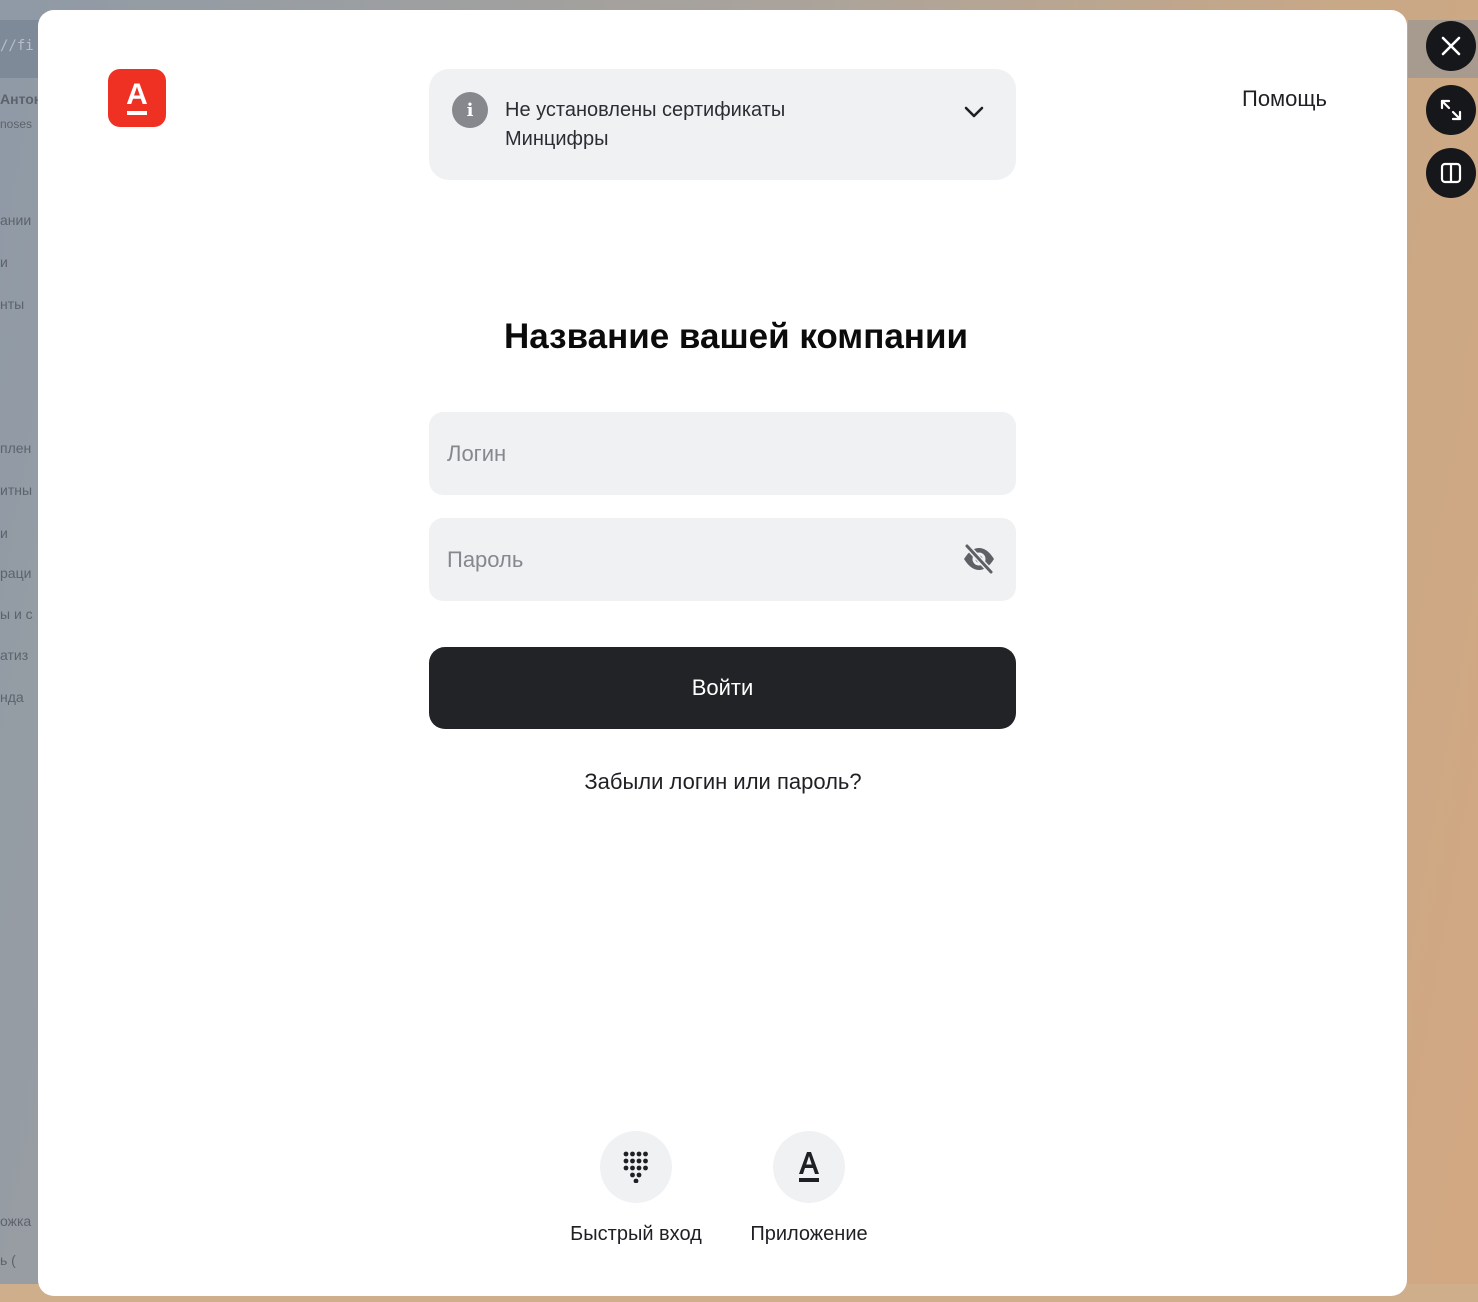  I want to click on background-menu-item: атиз, so click(14, 655).